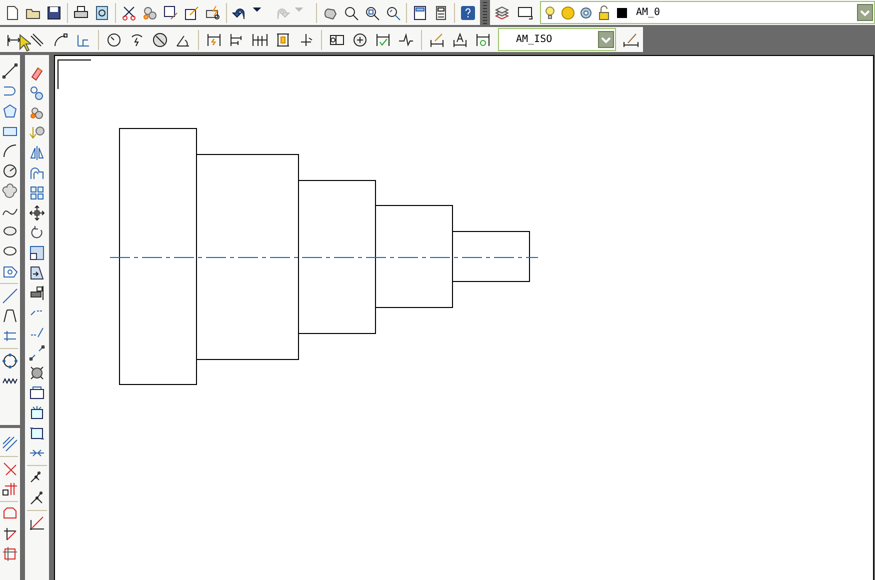 Image resolution: width=875 pixels, height=580 pixels. I want to click on join-box-icon, so click(37, 433).